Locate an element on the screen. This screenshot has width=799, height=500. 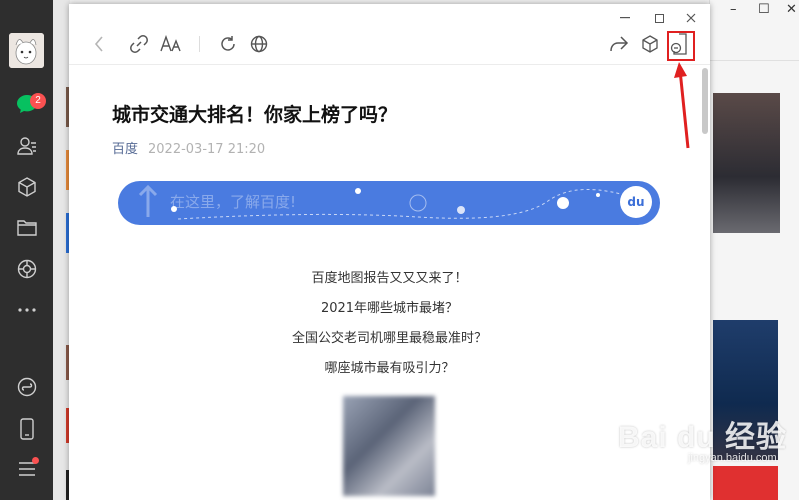
avatar is located at coordinates (26, 50).